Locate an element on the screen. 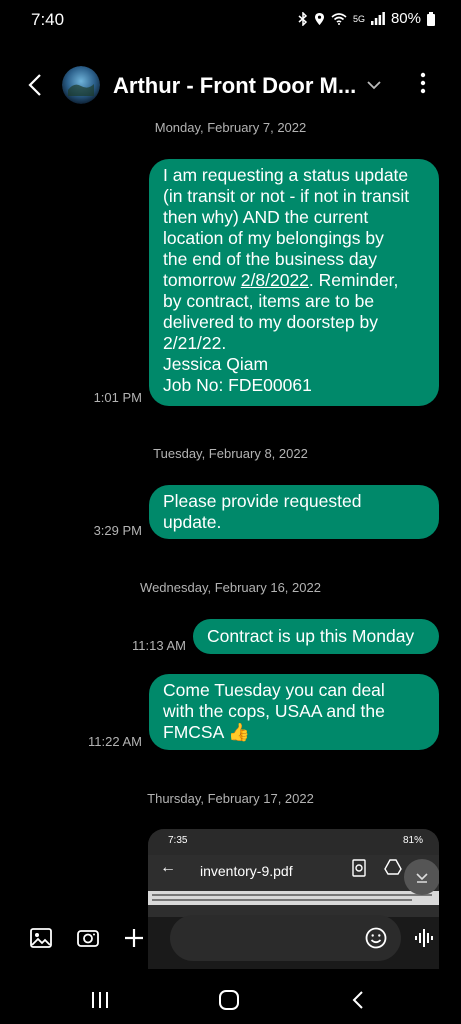  date-separator: Tuesday, February 8, 2022 is located at coordinates (230, 453).